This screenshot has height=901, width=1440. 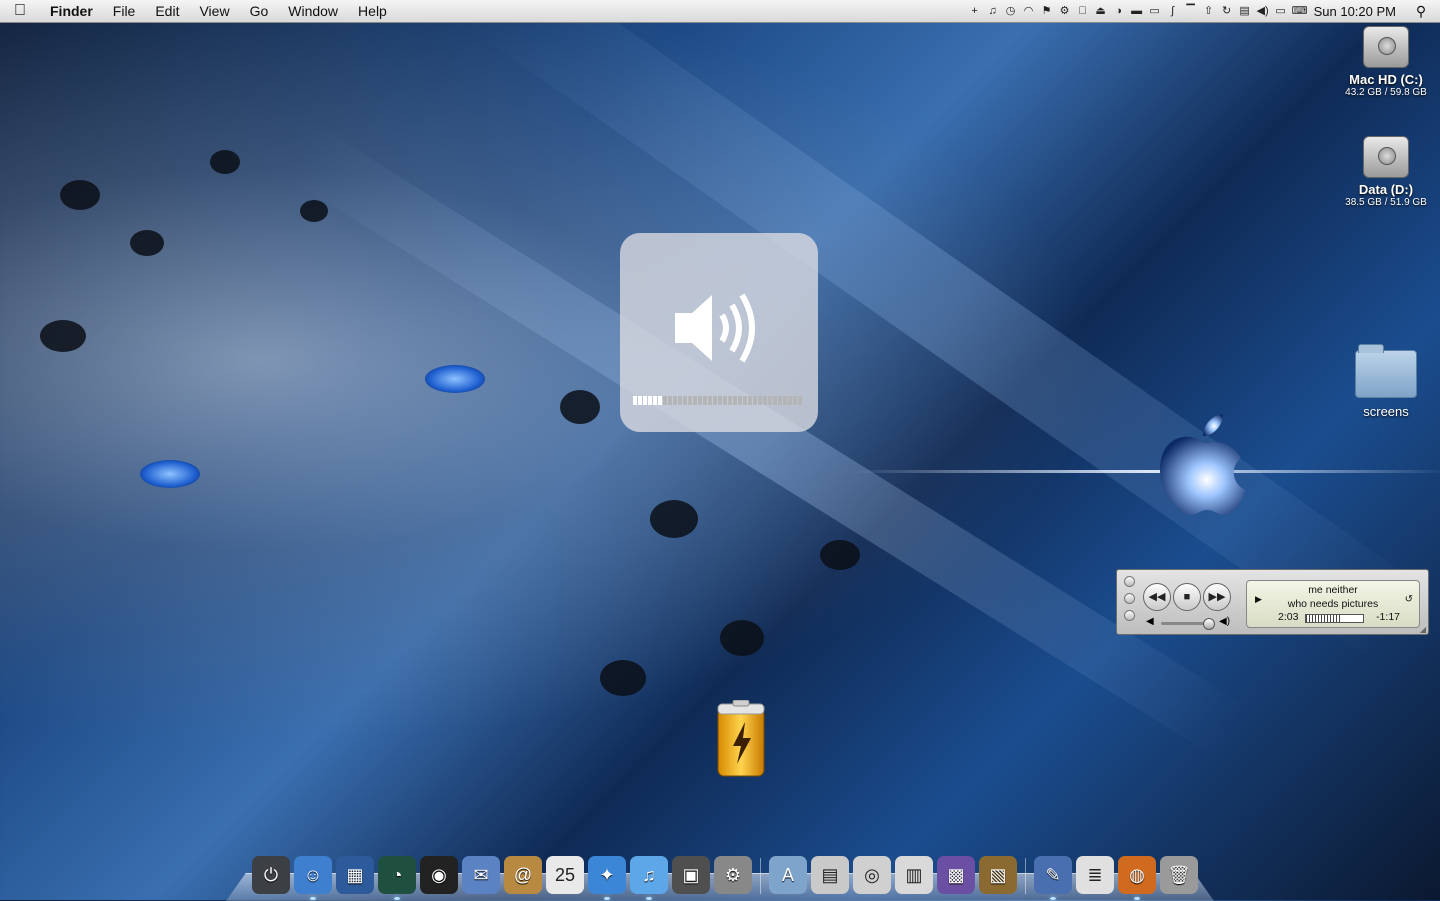 I want to click on menu-edit: Edit, so click(x=167, y=11).